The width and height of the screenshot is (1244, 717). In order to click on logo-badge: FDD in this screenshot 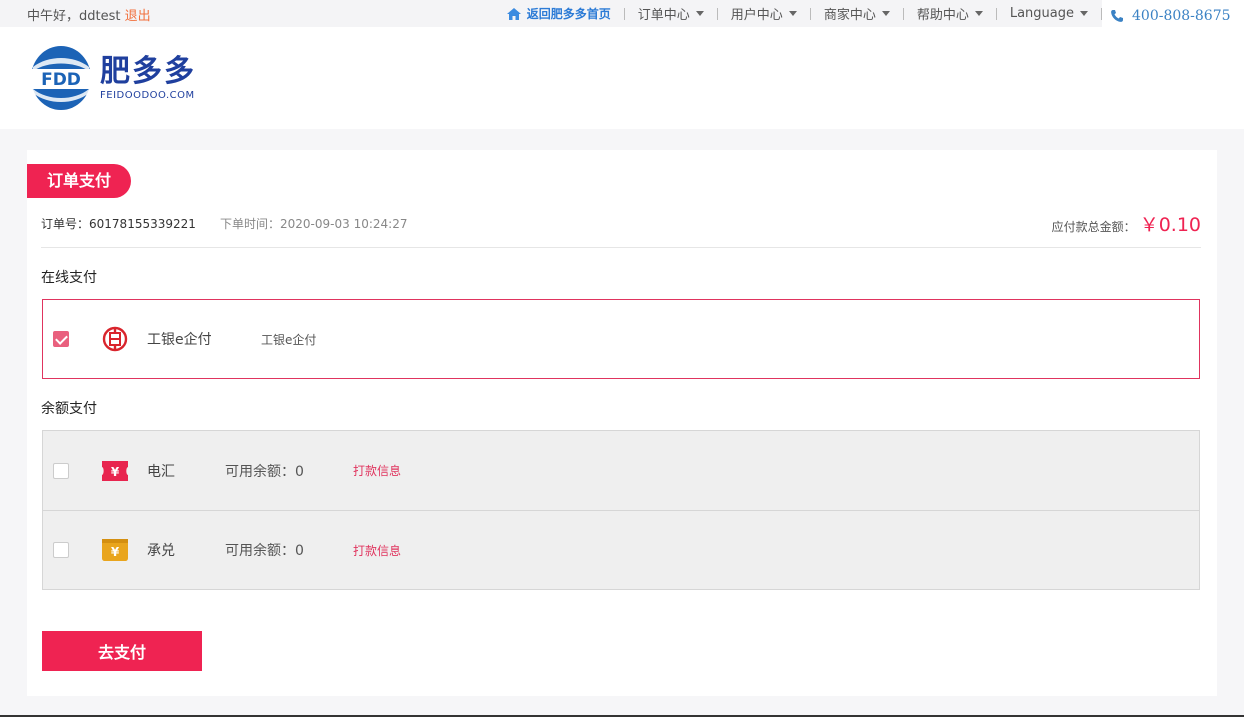, I will do `click(61, 80)`.